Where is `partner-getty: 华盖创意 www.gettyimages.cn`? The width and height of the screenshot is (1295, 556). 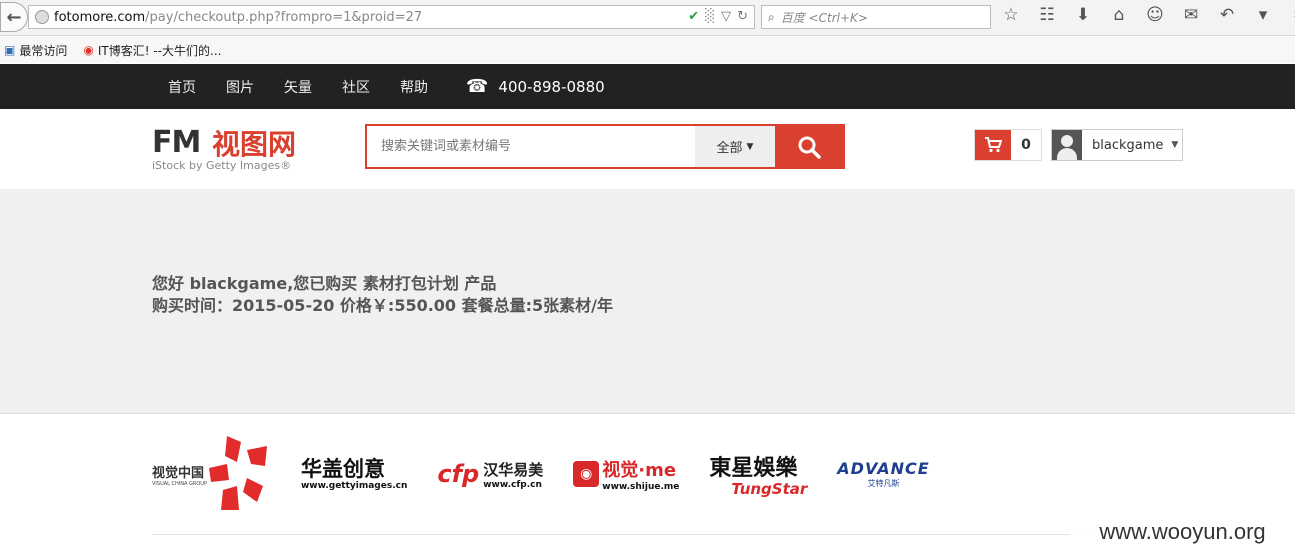
partner-getty: 华盖创意 www.gettyimages.cn is located at coordinates (354, 474).